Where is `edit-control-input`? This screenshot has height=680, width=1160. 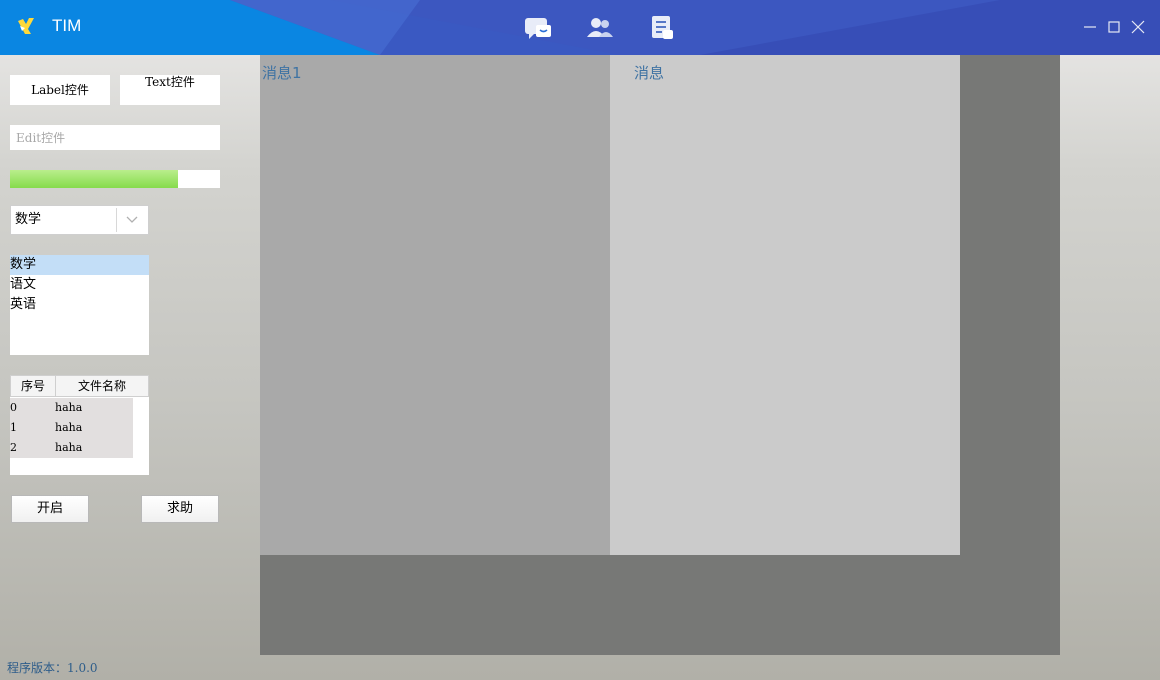
edit-control-input is located at coordinates (115, 137).